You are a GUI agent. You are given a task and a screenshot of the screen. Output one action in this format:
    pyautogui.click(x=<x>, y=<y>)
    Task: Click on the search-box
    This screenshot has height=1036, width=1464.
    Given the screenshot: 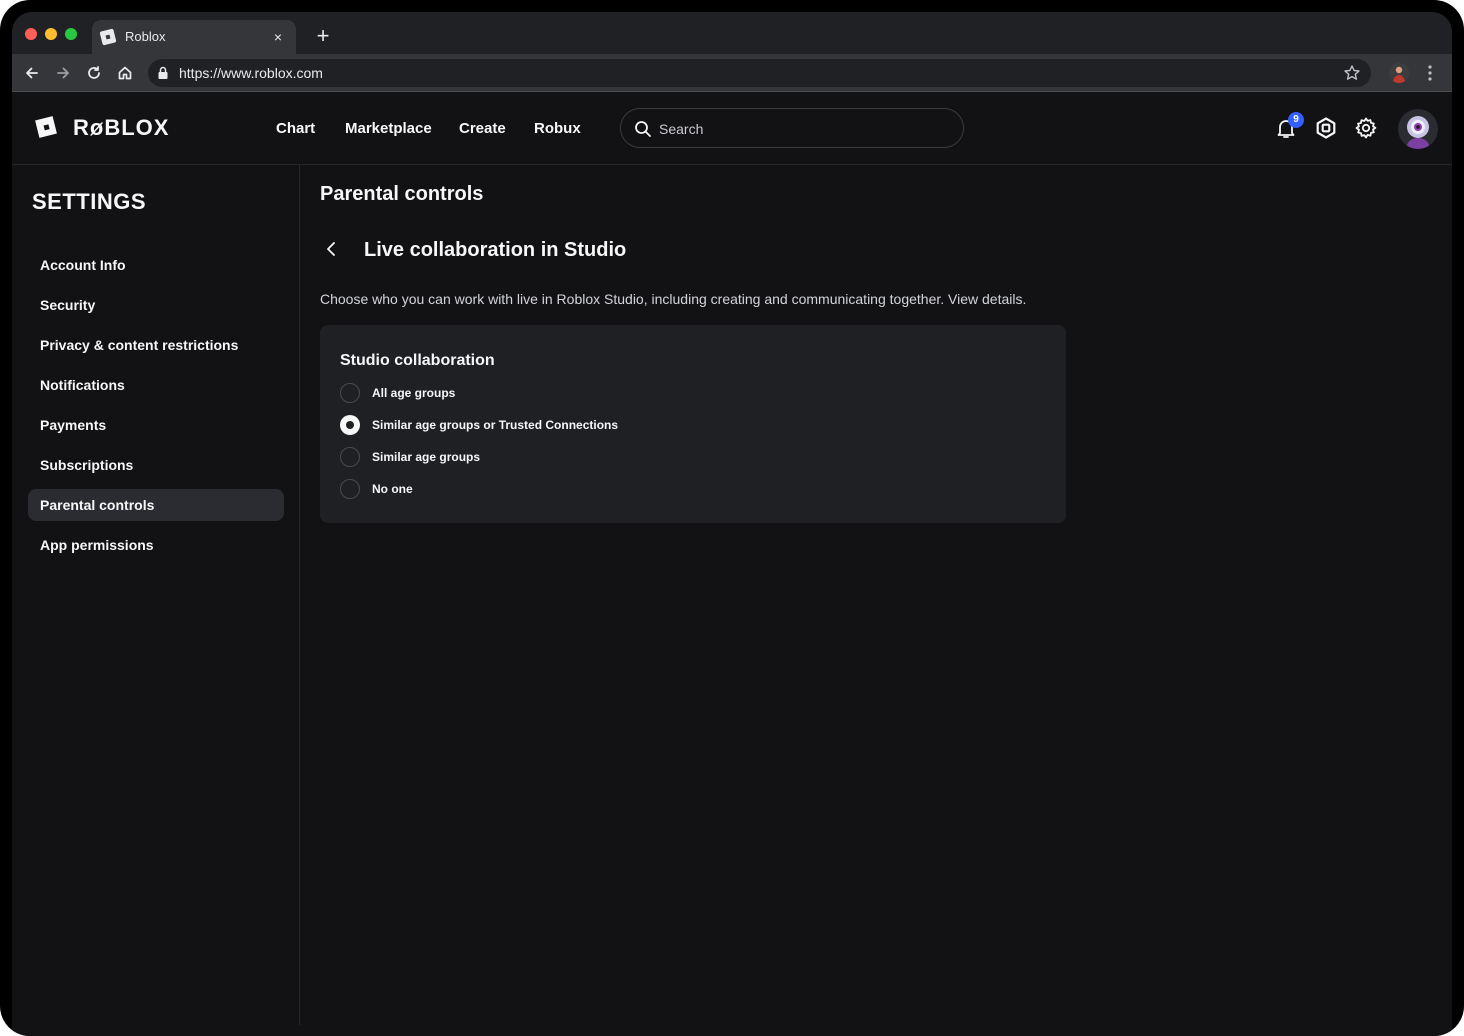 What is the action you would take?
    pyautogui.click(x=792, y=128)
    